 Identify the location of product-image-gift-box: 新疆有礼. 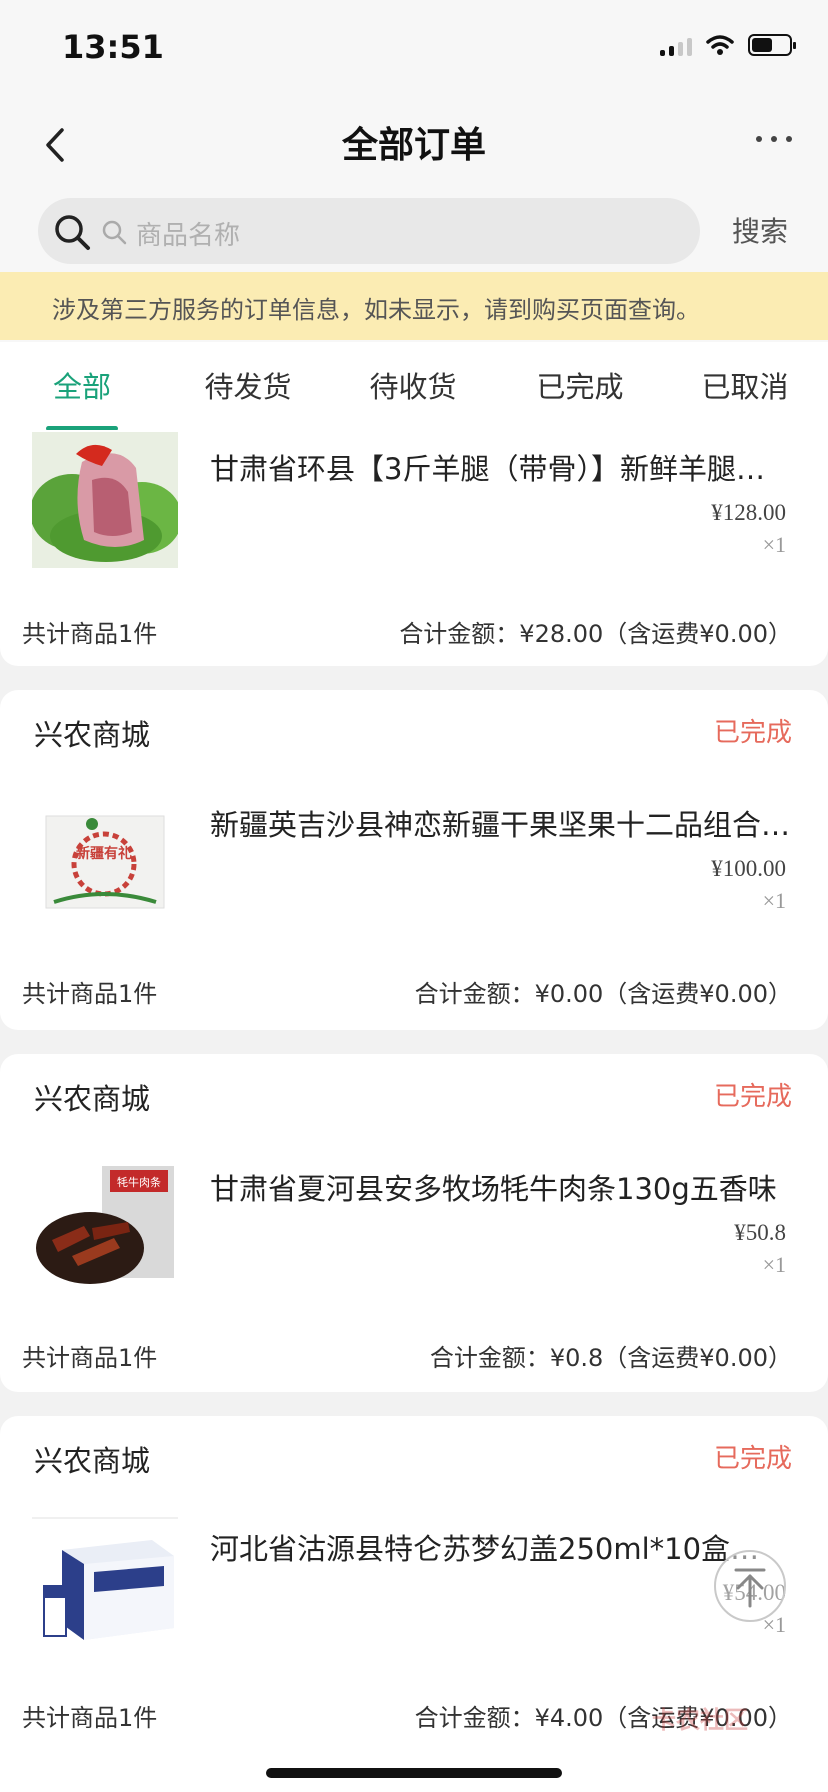
(105, 862).